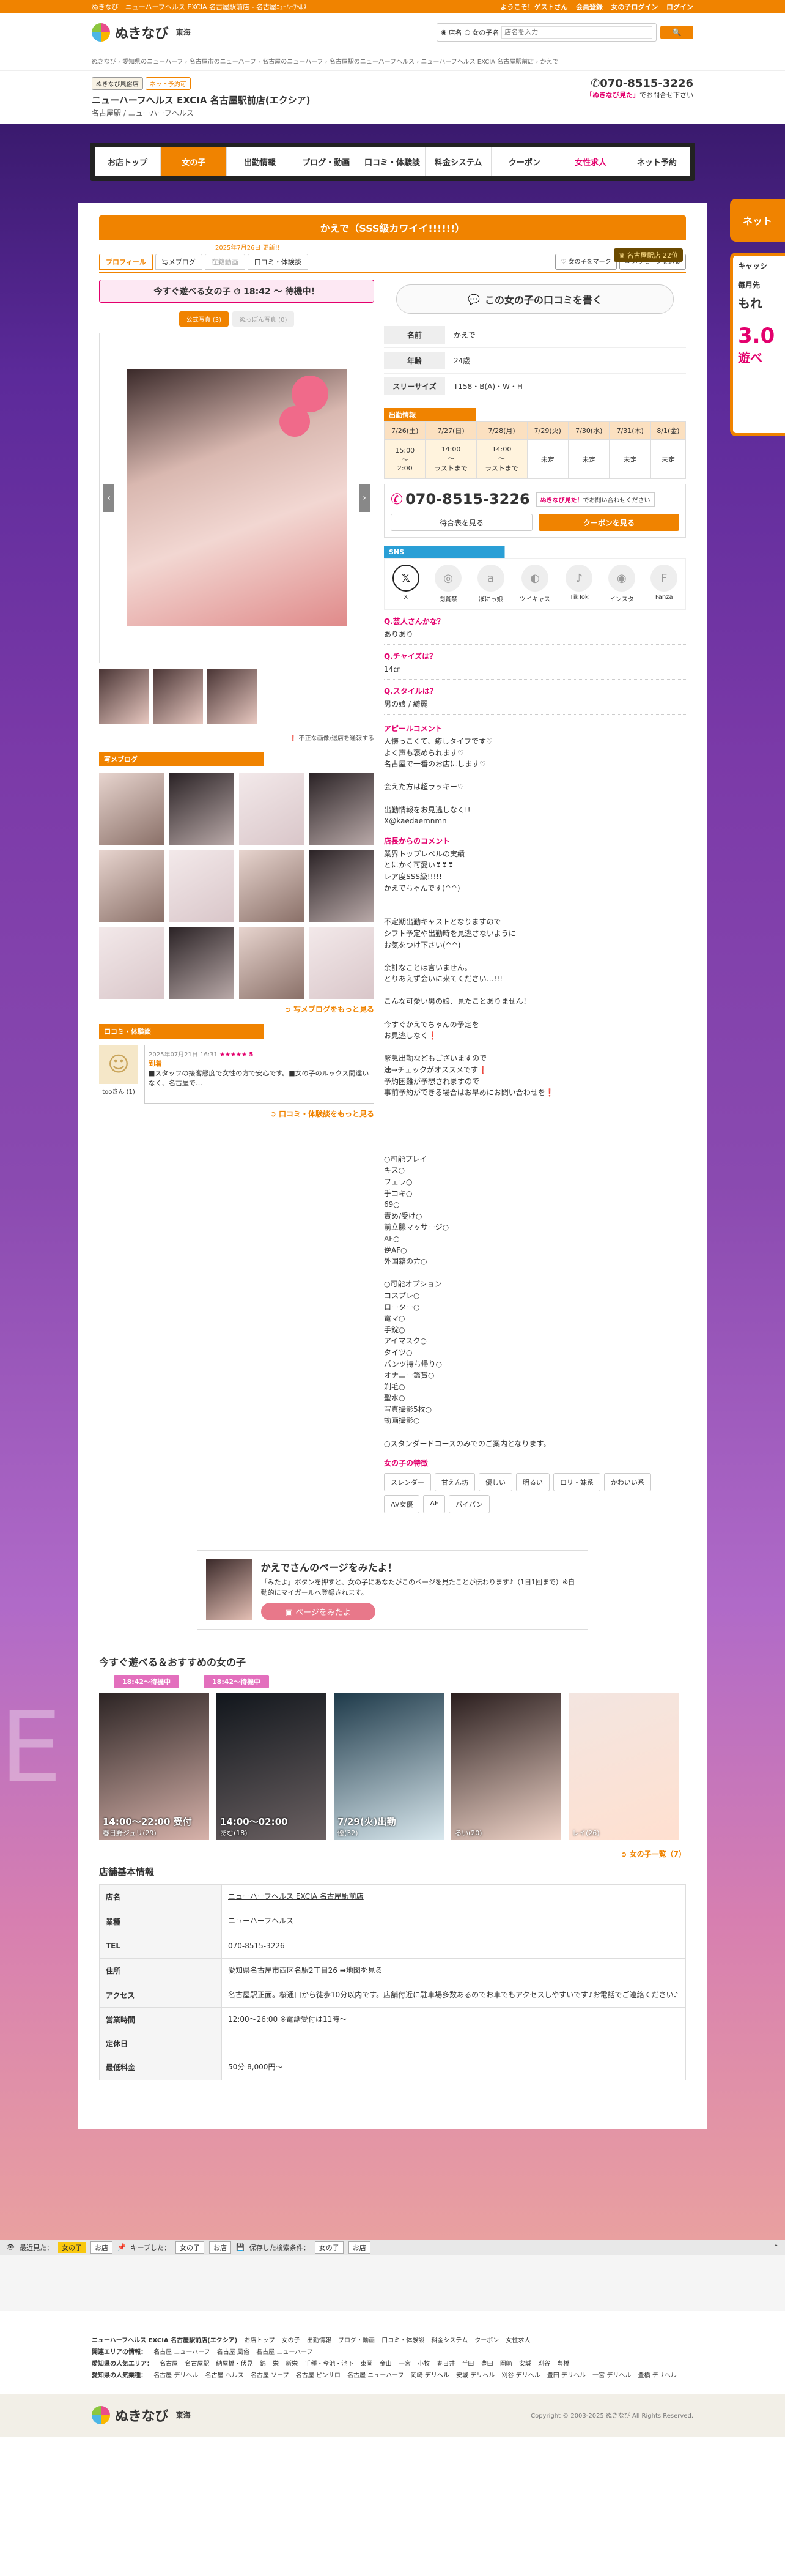  What do you see at coordinates (225, 262) in the screenshot?
I see `subtab-video: 在籍動画` at bounding box center [225, 262].